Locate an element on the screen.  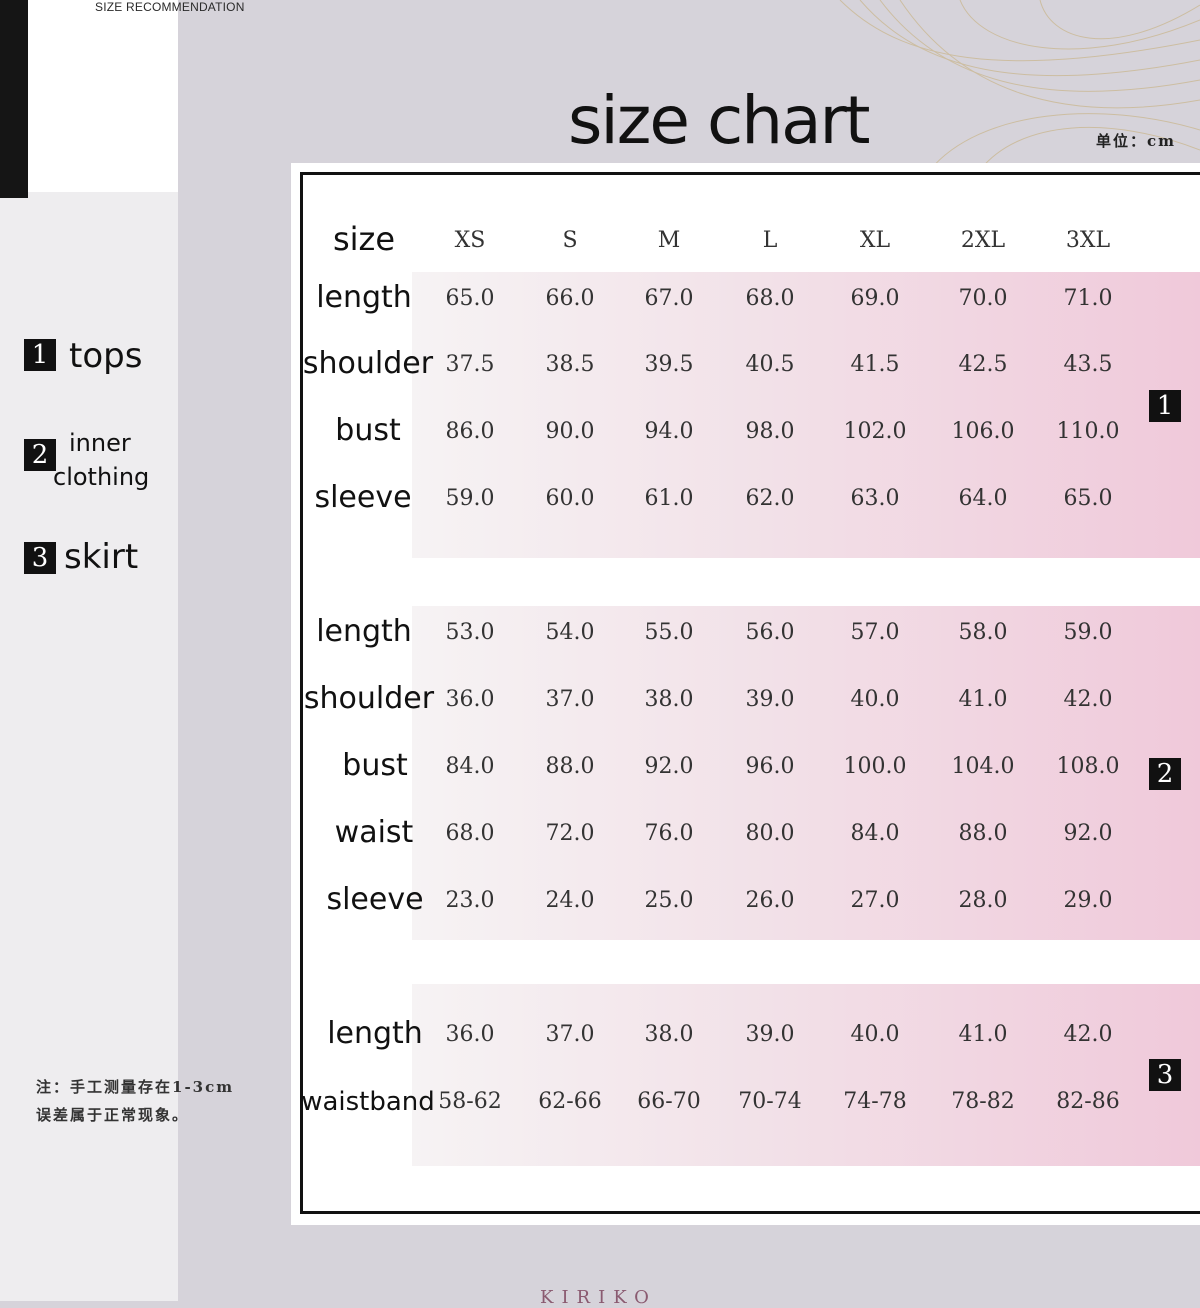
size-header-m: M is located at coordinates (669, 240).